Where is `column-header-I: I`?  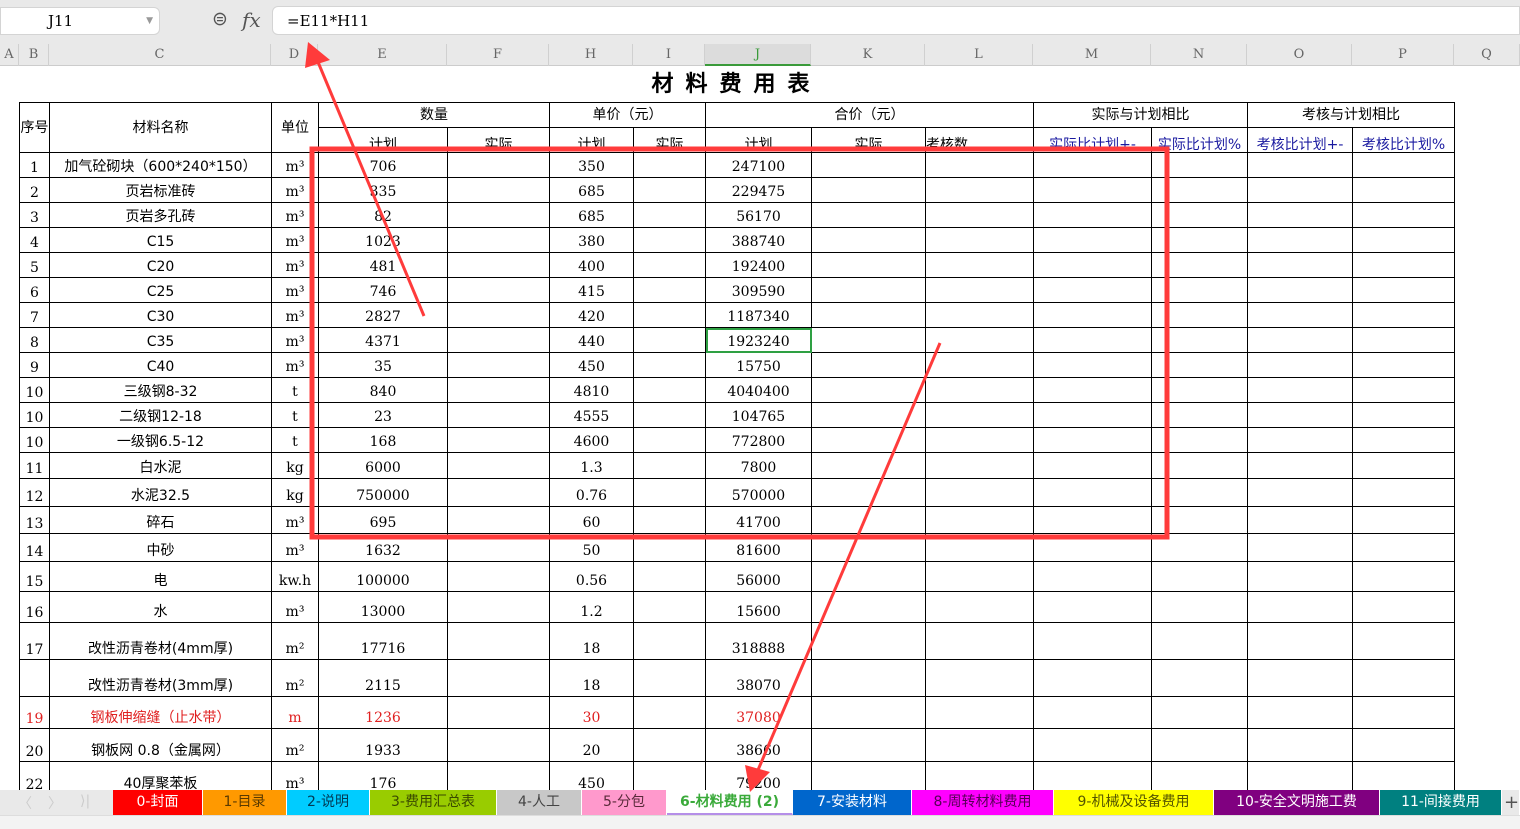 column-header-I: I is located at coordinates (669, 55).